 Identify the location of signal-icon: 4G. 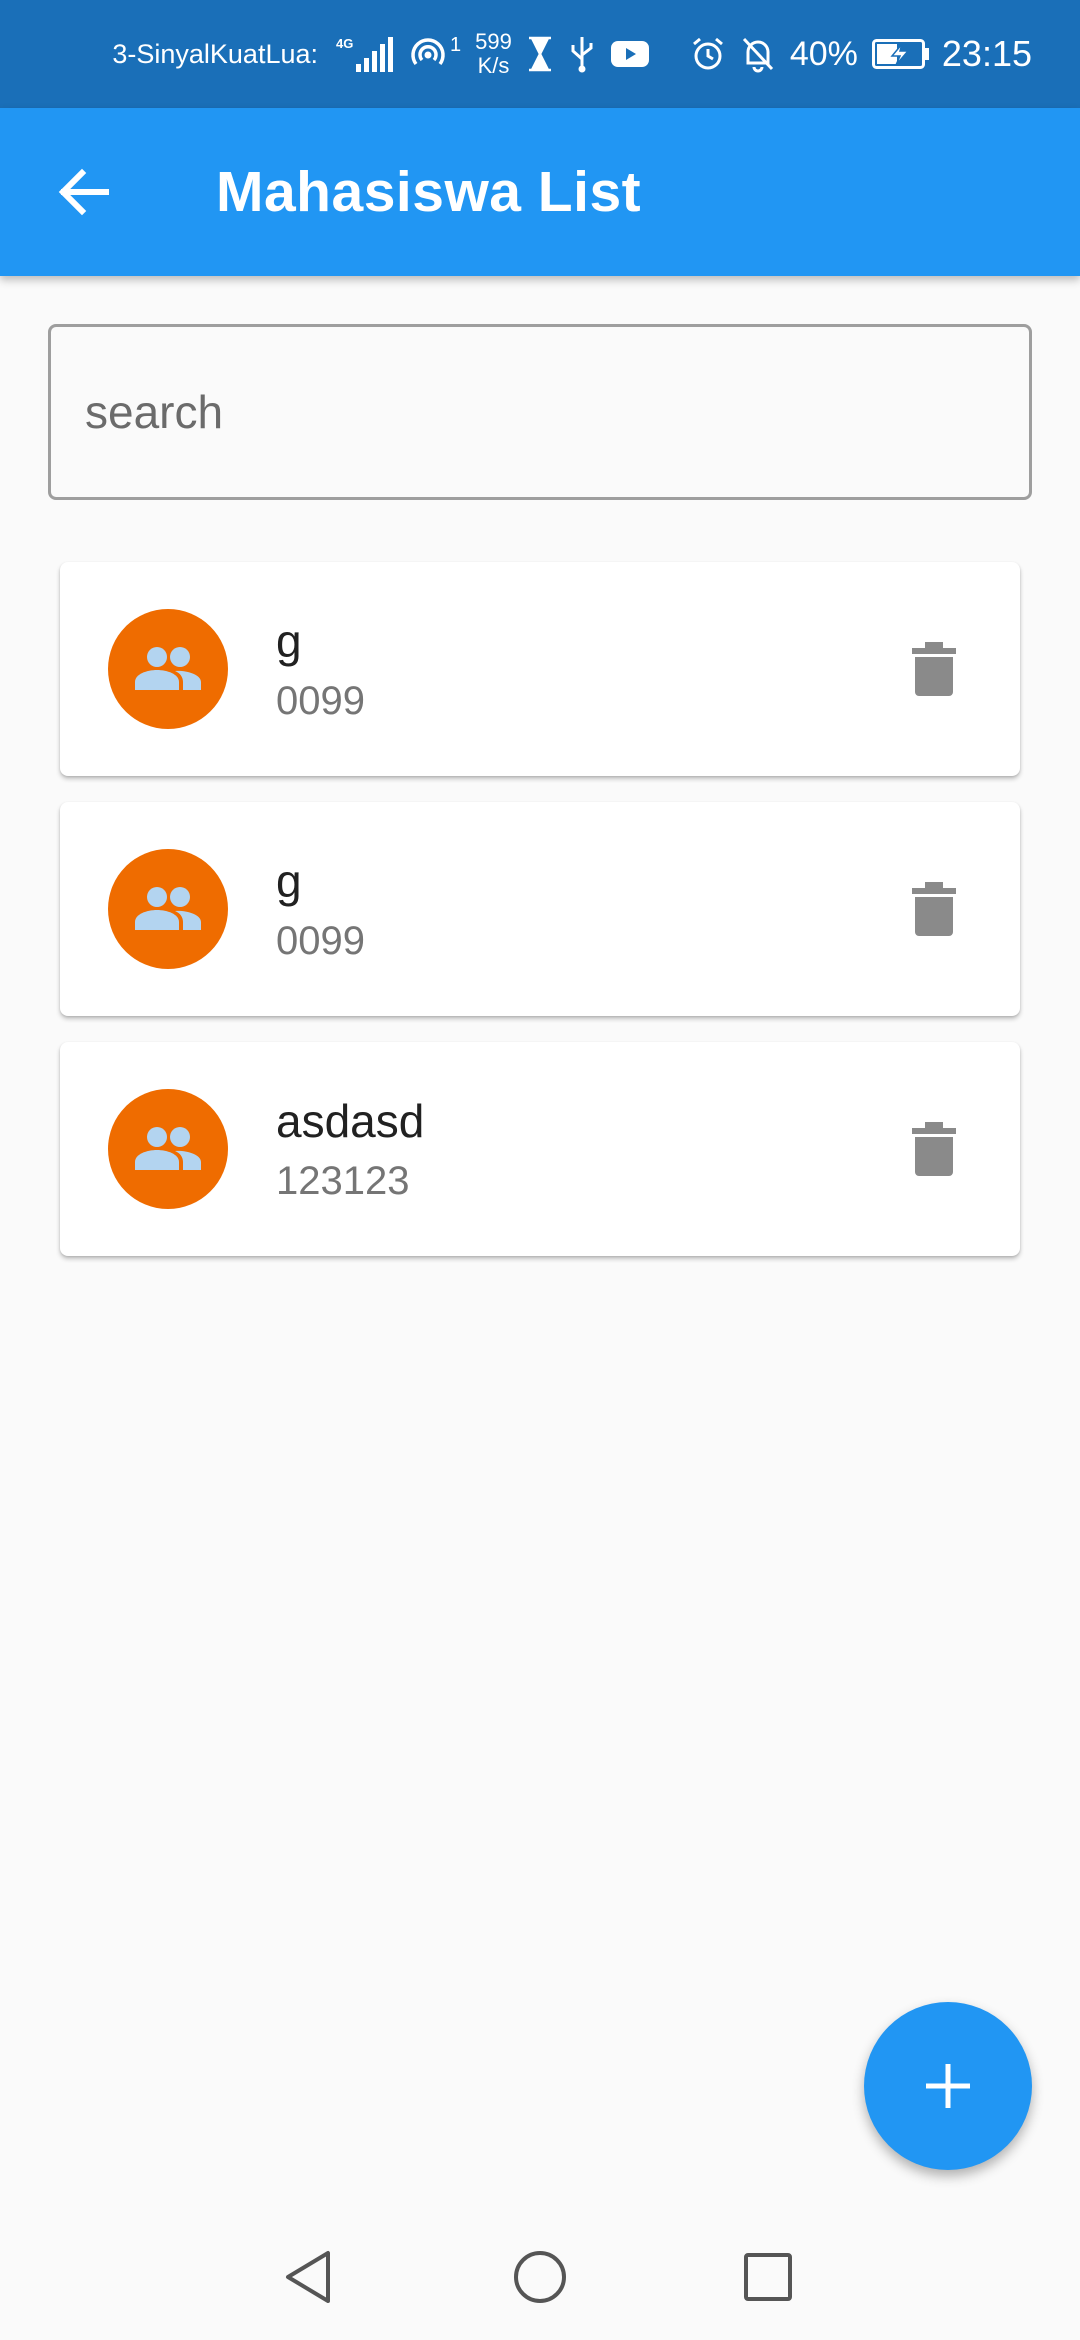
(365, 54).